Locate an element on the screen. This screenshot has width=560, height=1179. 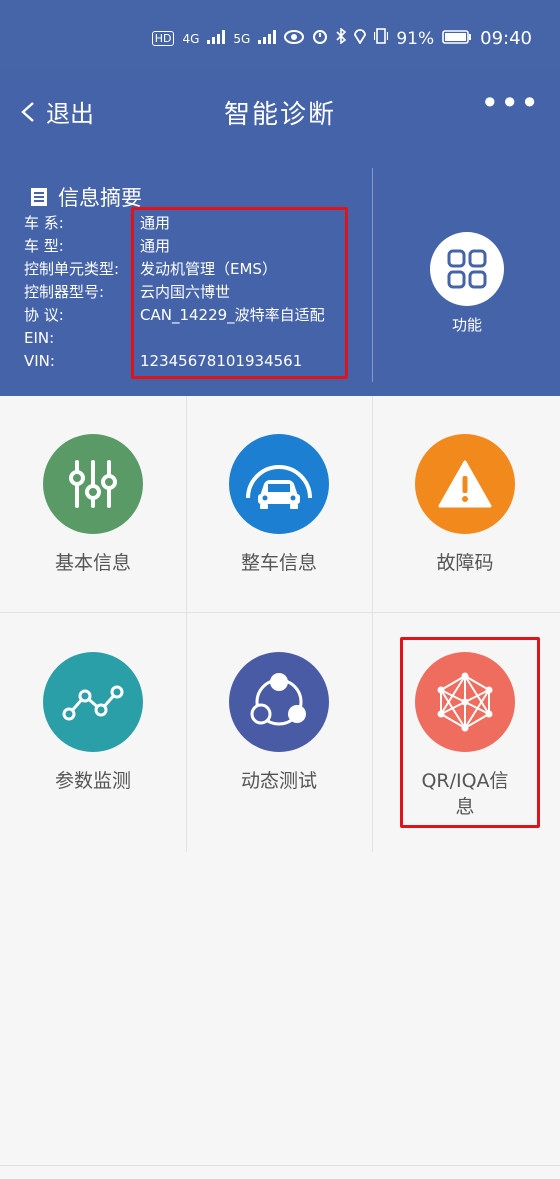
row-label: 控制单元类型: is located at coordinates (72, 269).